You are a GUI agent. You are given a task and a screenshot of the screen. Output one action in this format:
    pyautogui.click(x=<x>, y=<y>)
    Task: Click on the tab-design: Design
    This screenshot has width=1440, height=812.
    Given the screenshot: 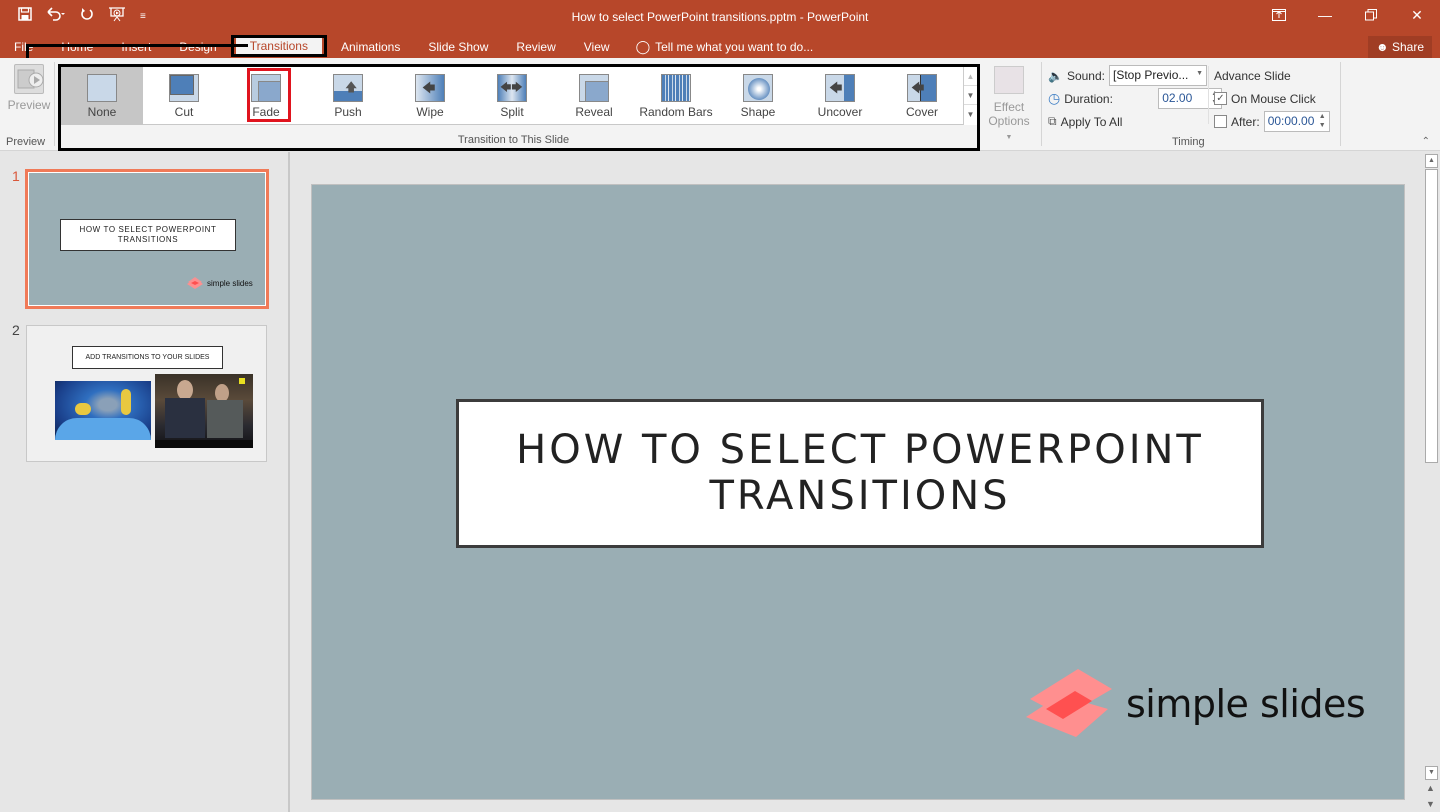 What is the action you would take?
    pyautogui.click(x=197, y=47)
    